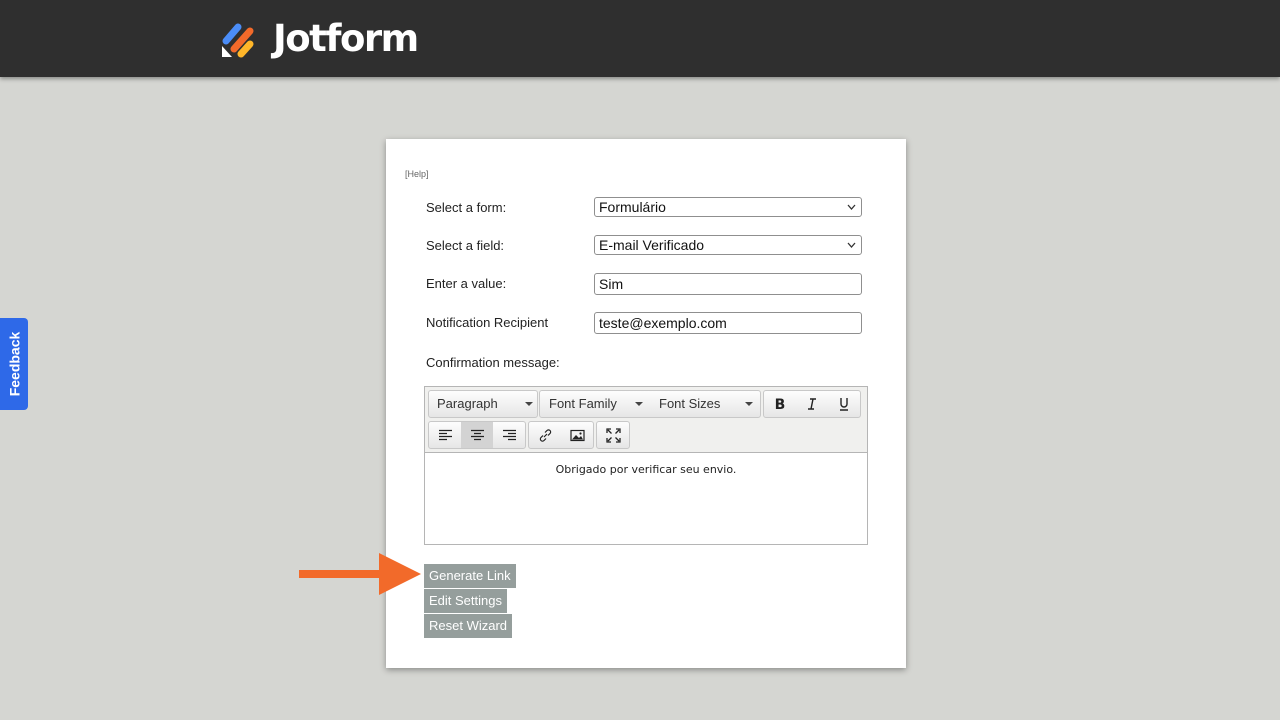 Image resolution: width=1280 pixels, height=720 pixels. I want to click on editor-content: Obrigado por verificar seu envio., so click(646, 469).